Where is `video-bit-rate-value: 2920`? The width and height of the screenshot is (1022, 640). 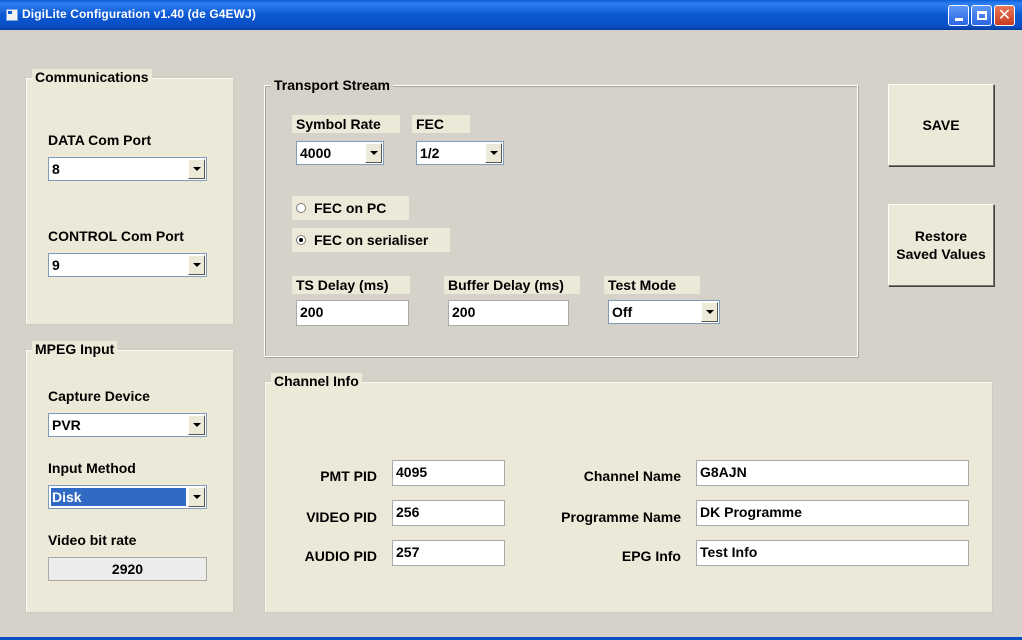 video-bit-rate-value: 2920 is located at coordinates (127, 569).